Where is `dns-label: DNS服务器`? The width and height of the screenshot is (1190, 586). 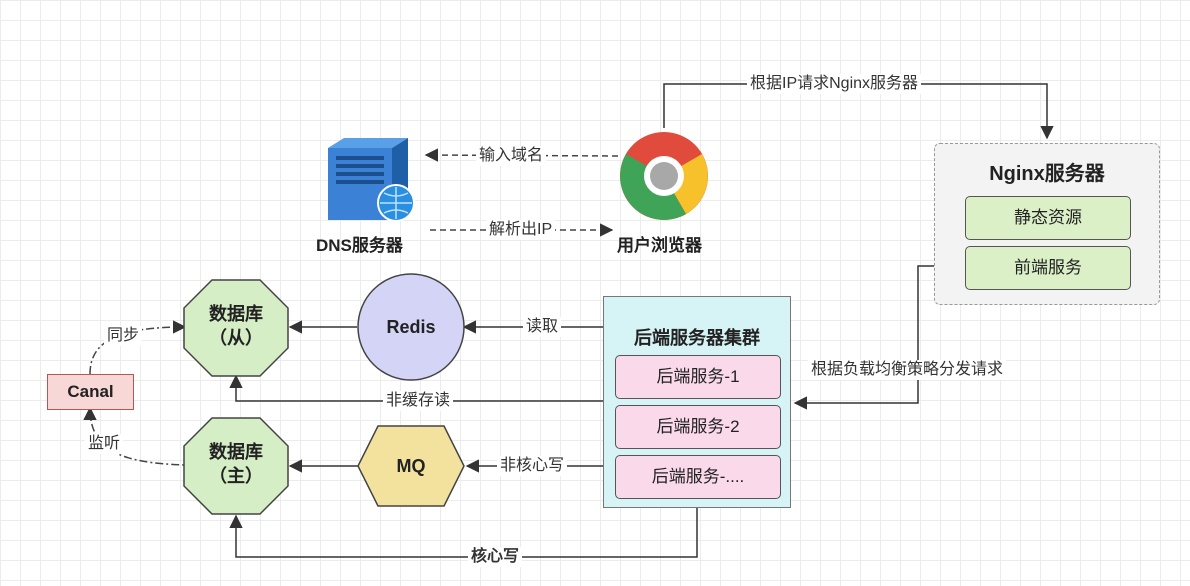 dns-label: DNS服务器 is located at coordinates (359, 245).